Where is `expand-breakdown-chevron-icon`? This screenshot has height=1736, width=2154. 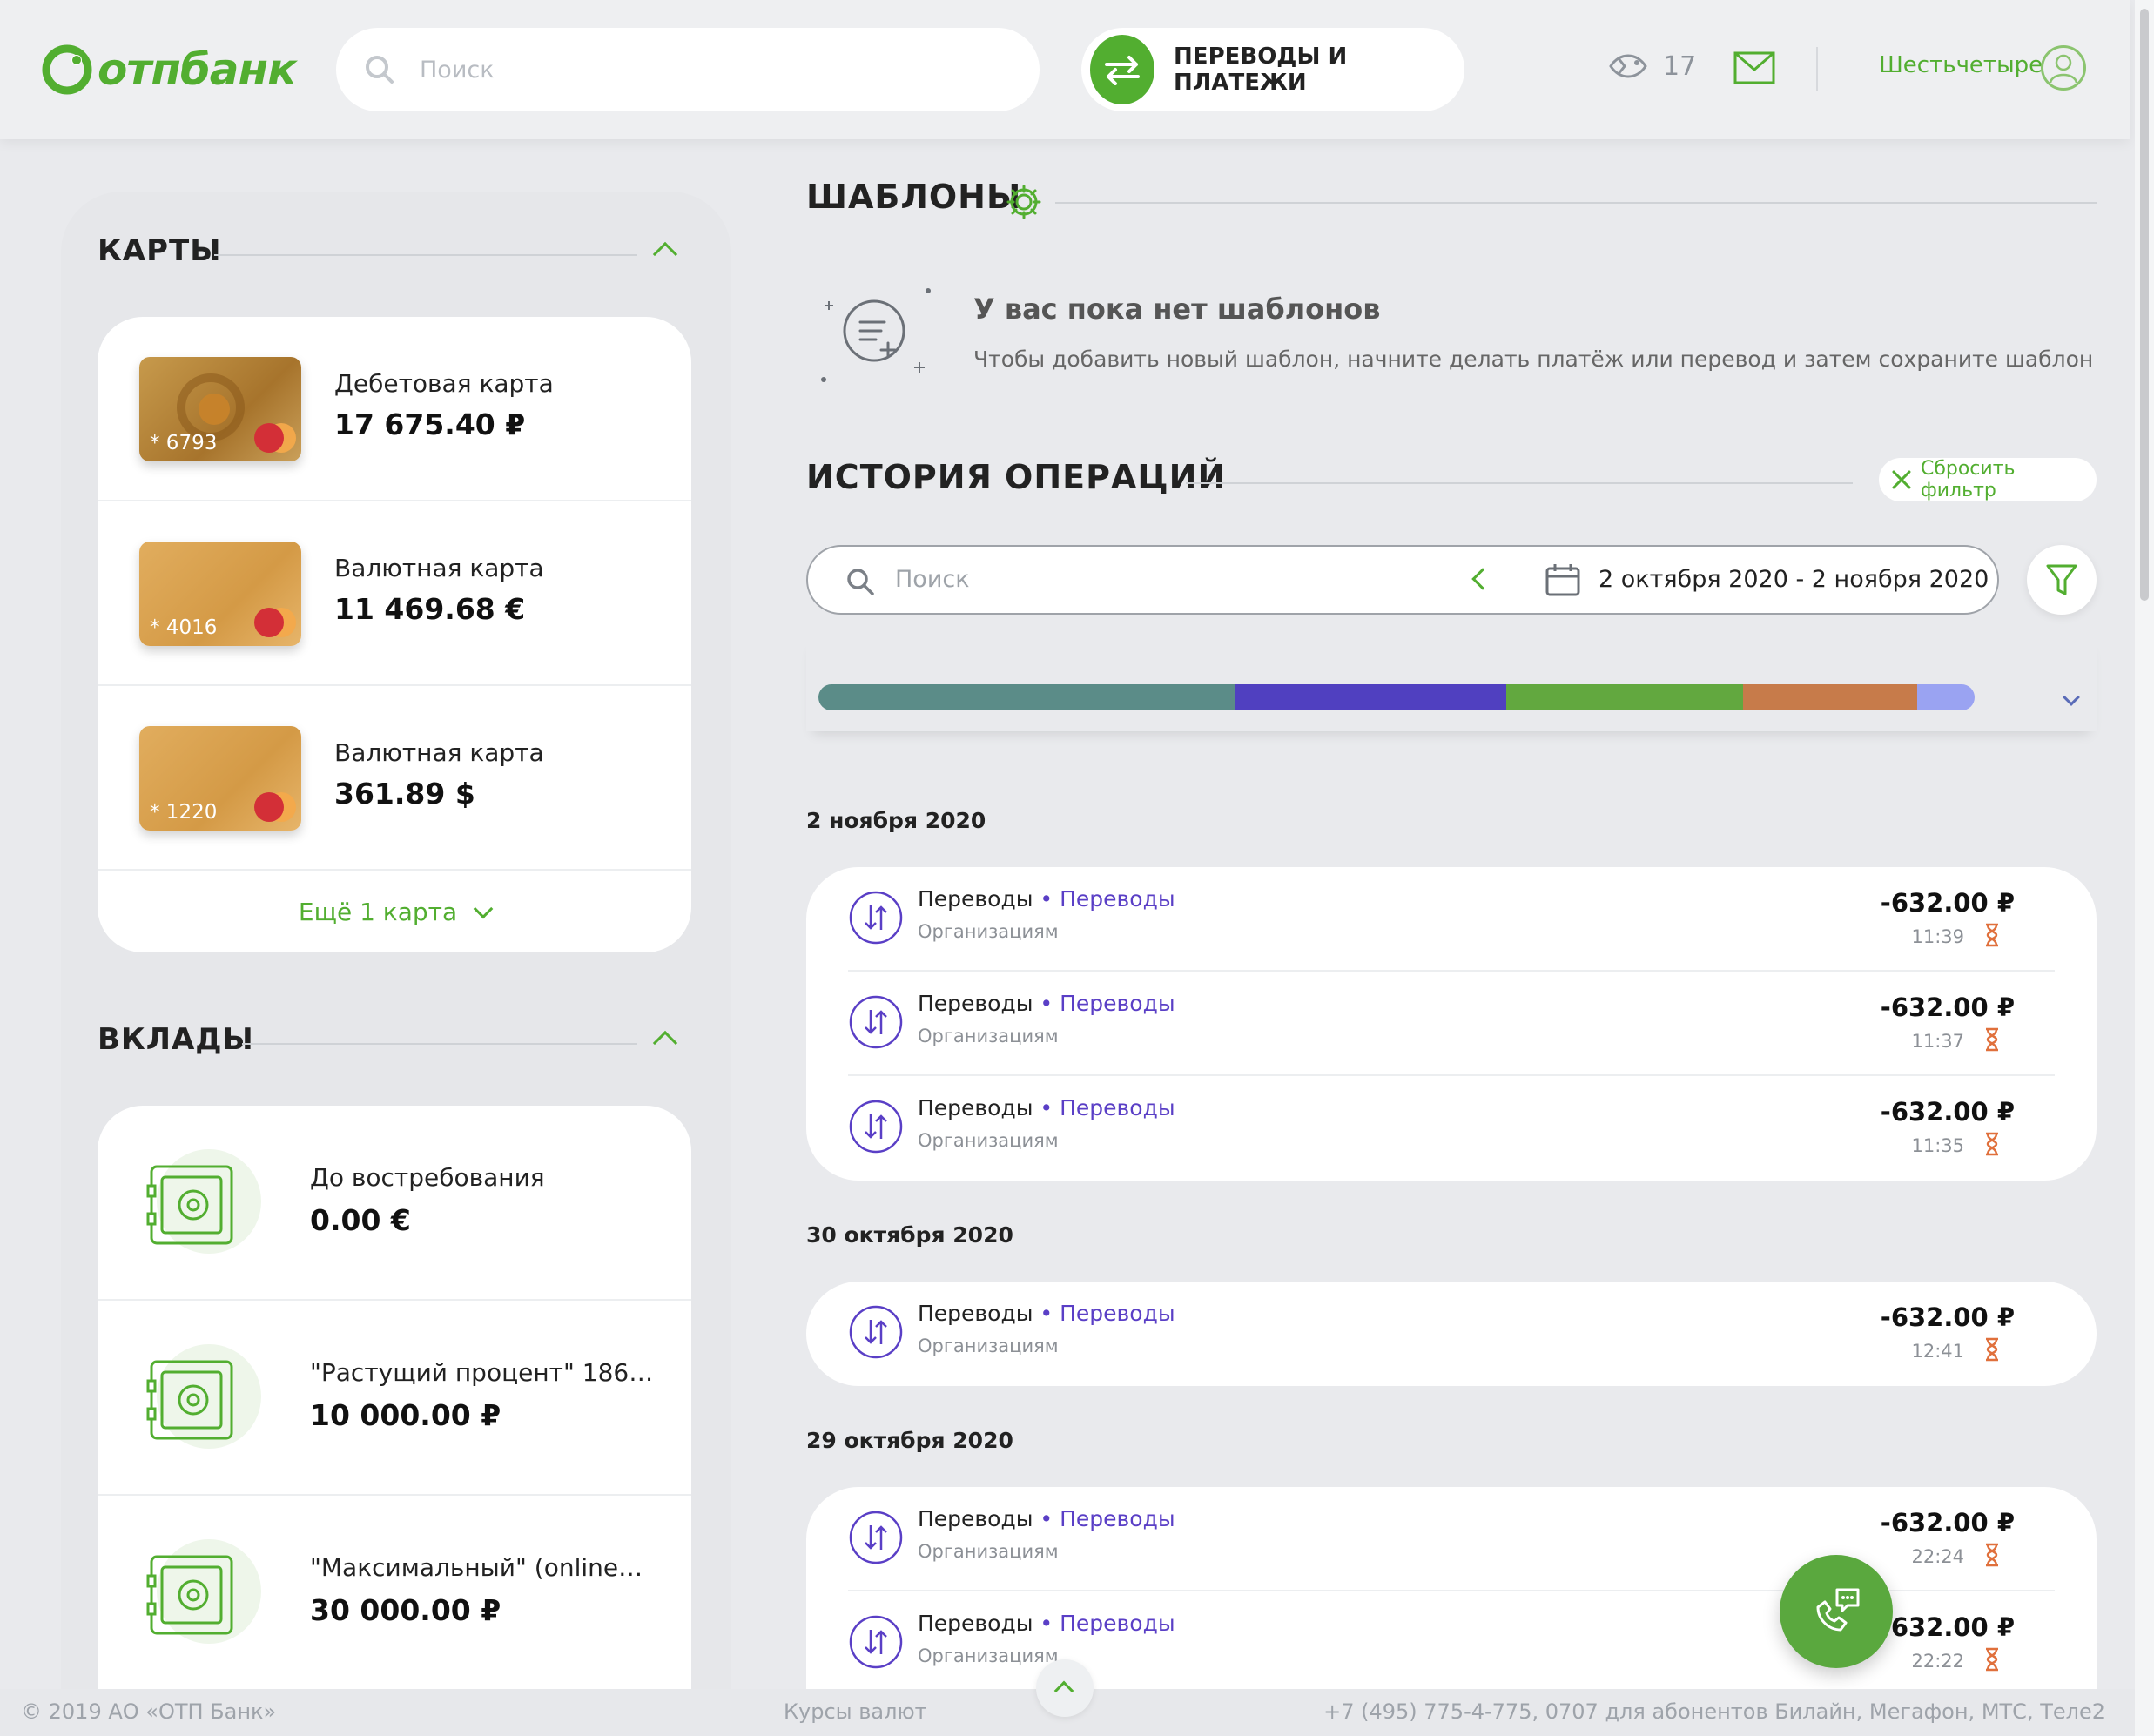
expand-breakdown-chevron-icon is located at coordinates (2071, 697).